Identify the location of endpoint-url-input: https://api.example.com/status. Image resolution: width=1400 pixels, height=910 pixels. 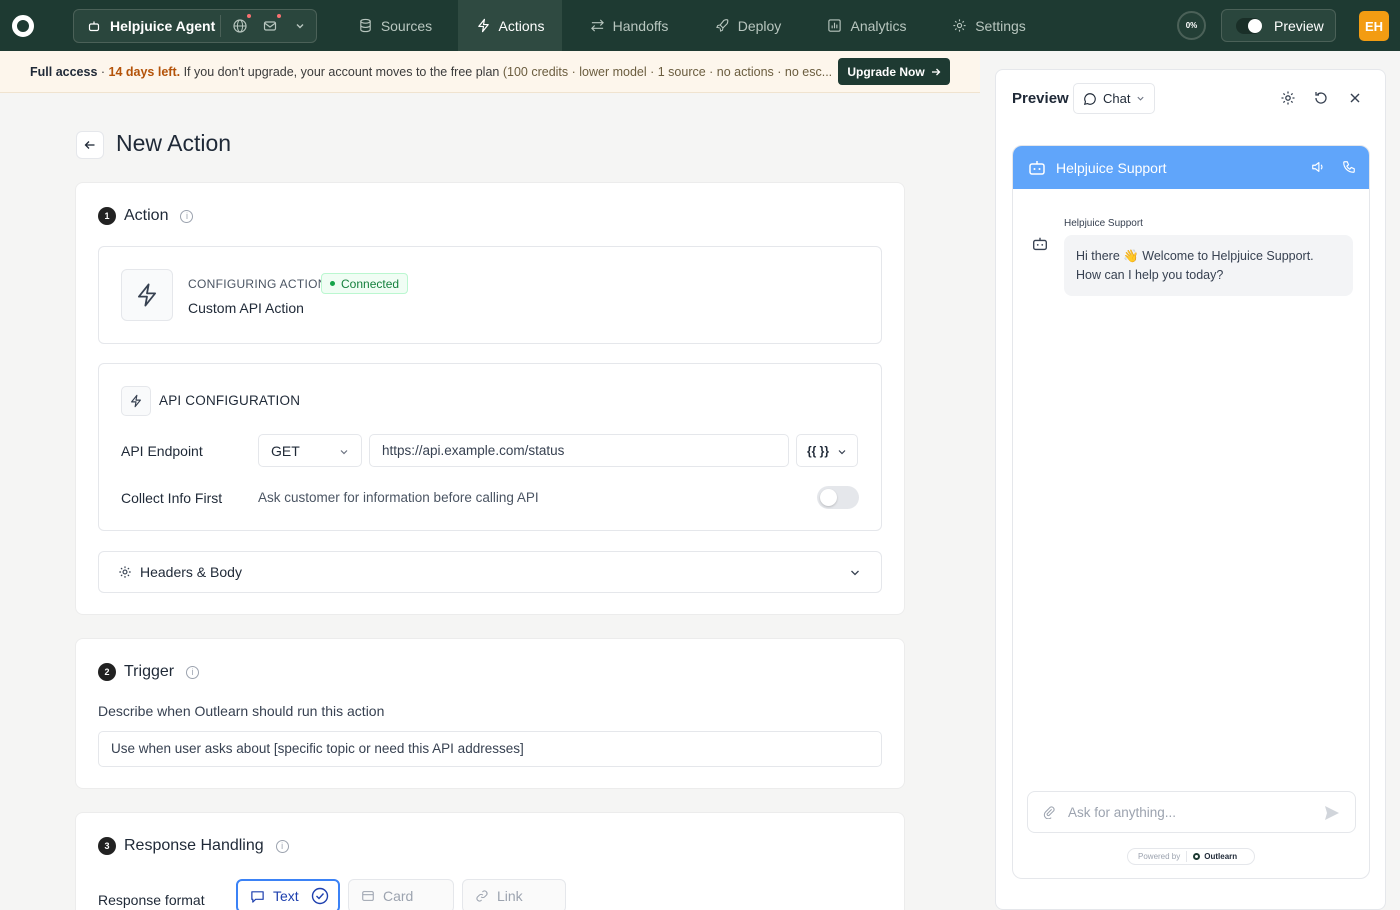
(579, 450).